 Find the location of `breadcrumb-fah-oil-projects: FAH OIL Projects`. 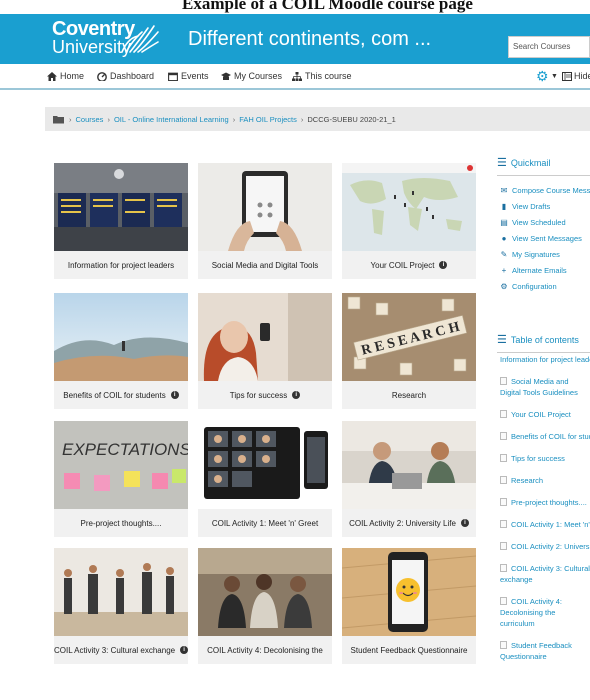

breadcrumb-fah-oil-projects: FAH OIL Projects is located at coordinates (268, 119).